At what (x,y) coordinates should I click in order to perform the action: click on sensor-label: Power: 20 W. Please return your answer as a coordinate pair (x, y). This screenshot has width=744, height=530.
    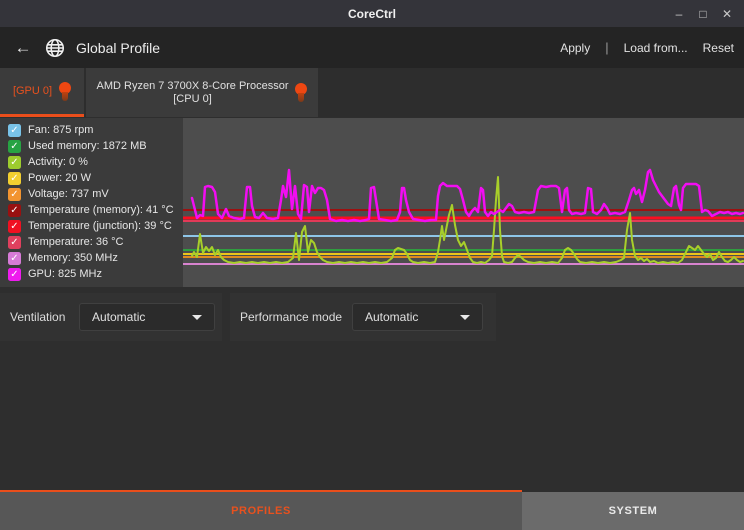
    Looking at the image, I should click on (59, 178).